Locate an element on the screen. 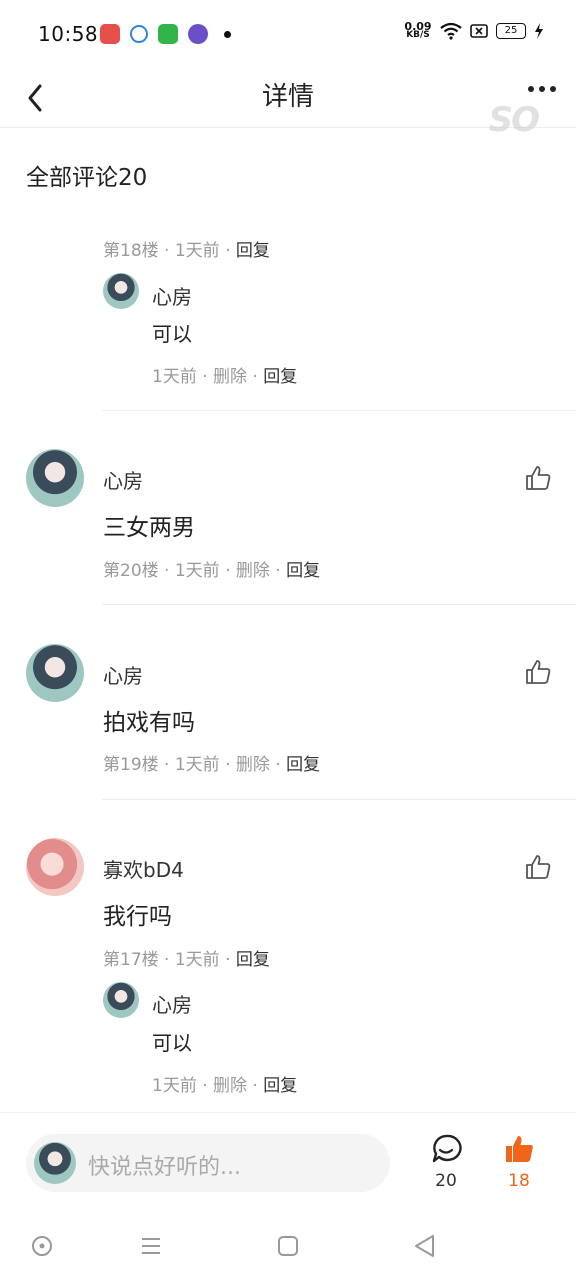 This screenshot has width=576, height=1280. watermark-logo: SO is located at coordinates (514, 120).